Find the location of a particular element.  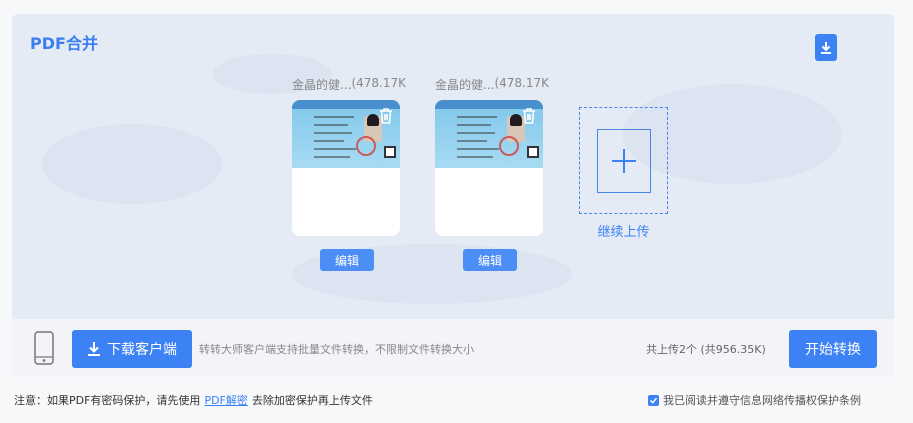

notice-prefix: 注意：如果PDF有密码保护，请先使用 is located at coordinates (107, 400).